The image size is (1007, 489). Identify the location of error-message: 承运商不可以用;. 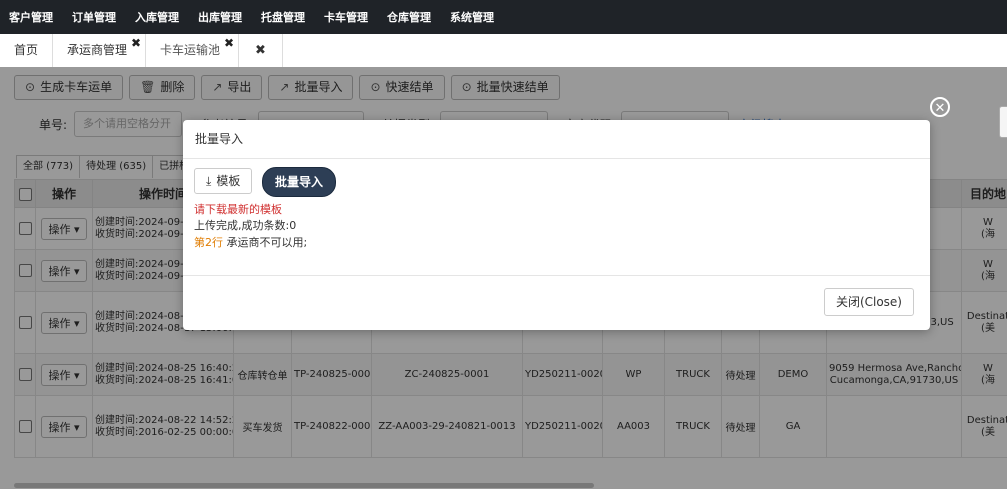
(265, 242).